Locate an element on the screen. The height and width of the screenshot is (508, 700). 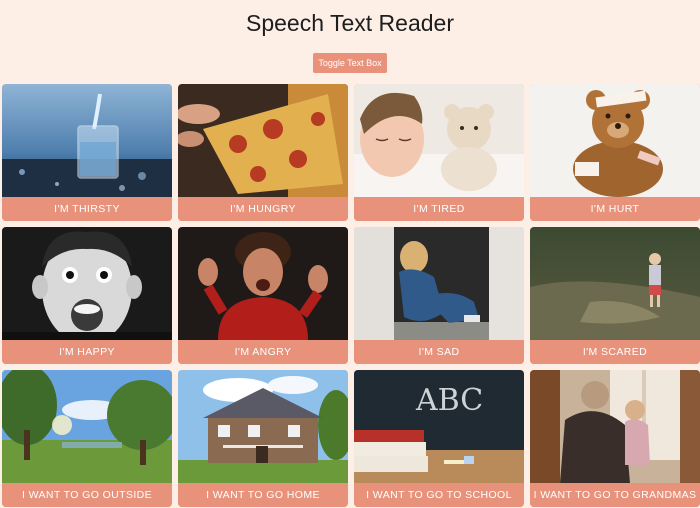
card-go-outside: I WANT TO GO OUTSIDE is located at coordinates (87, 438).